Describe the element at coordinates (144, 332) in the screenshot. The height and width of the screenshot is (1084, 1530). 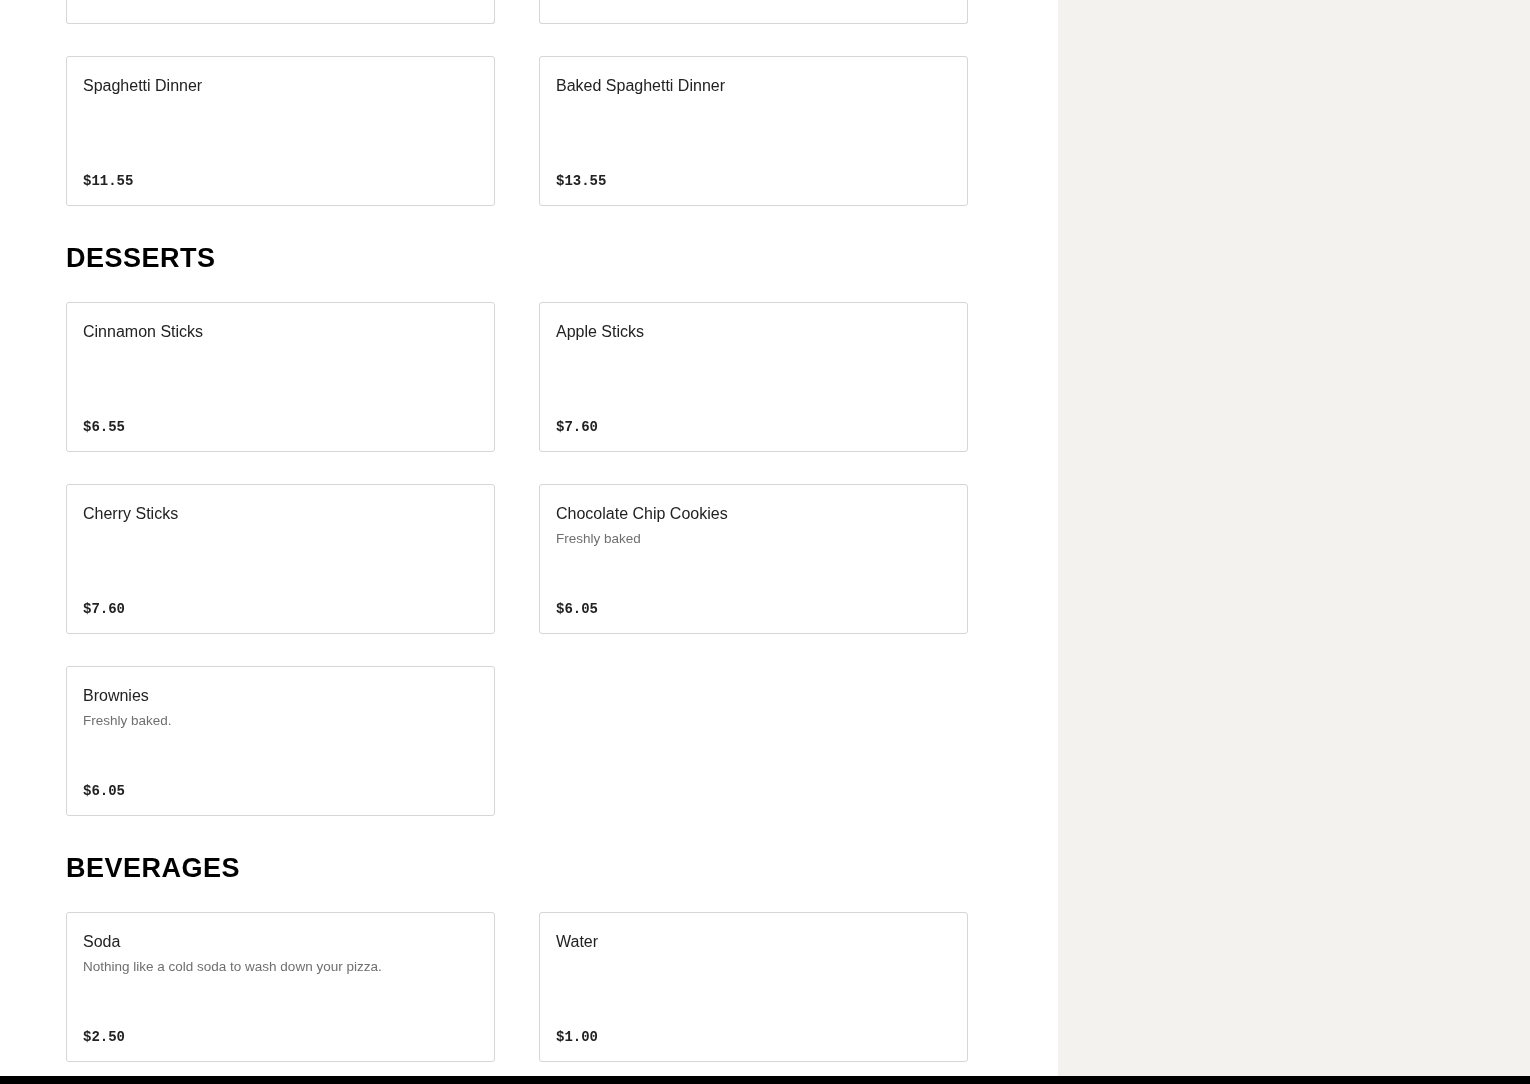
I see `item-name: Cinnamon Sticks` at that location.